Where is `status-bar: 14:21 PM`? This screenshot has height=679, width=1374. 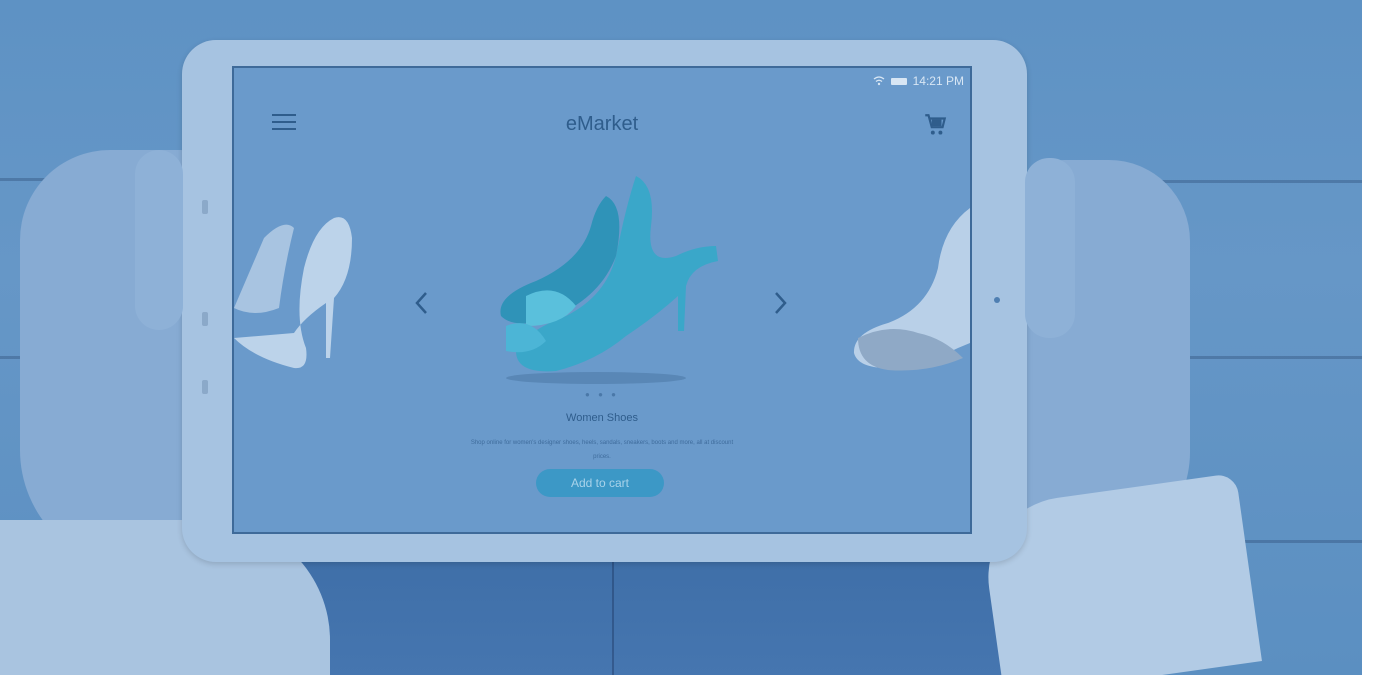 status-bar: 14:21 PM is located at coordinates (918, 81).